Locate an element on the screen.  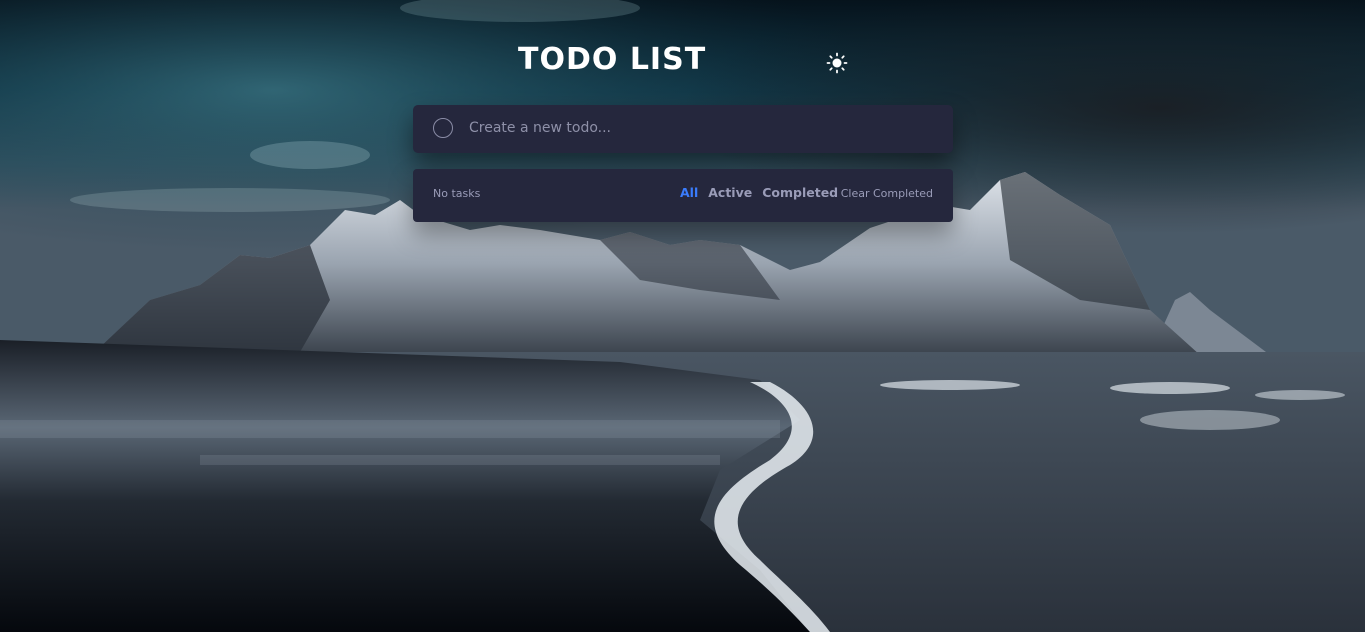
app-title: TODO LIST is located at coordinates (612, 59).